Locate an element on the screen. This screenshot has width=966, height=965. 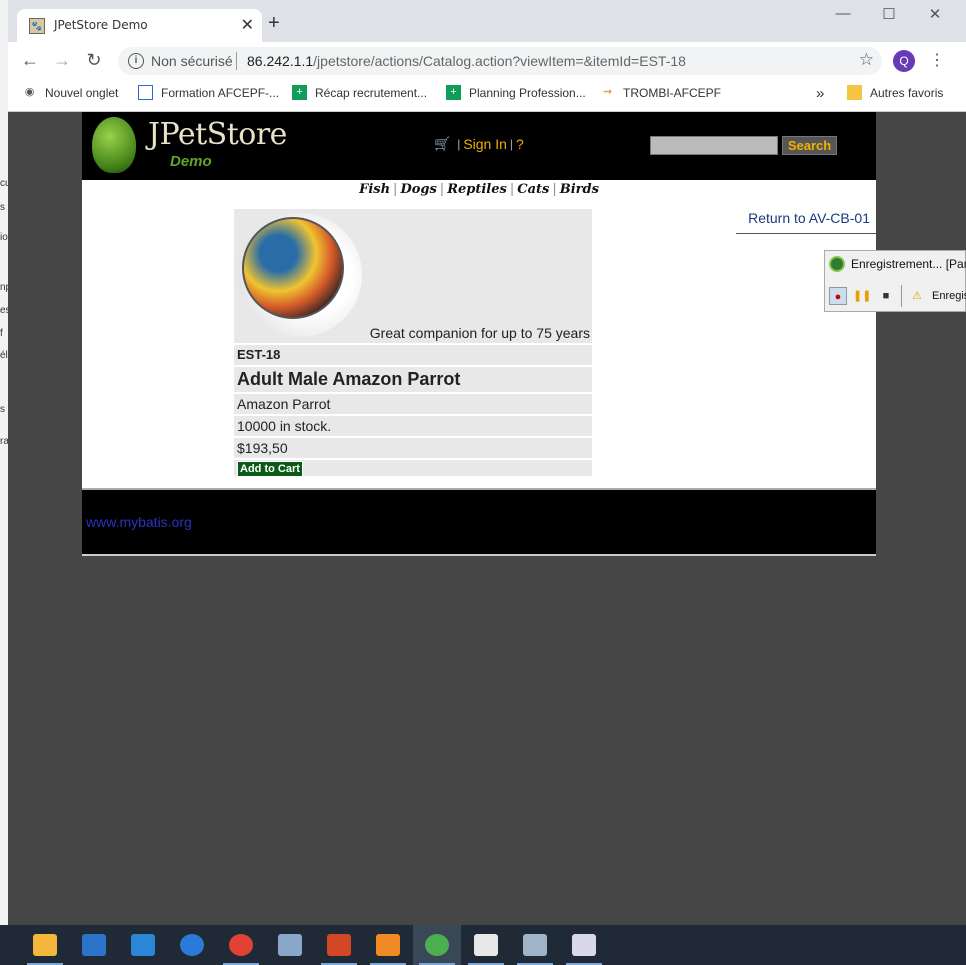
forward-icon: → is located at coordinates (62, 60).